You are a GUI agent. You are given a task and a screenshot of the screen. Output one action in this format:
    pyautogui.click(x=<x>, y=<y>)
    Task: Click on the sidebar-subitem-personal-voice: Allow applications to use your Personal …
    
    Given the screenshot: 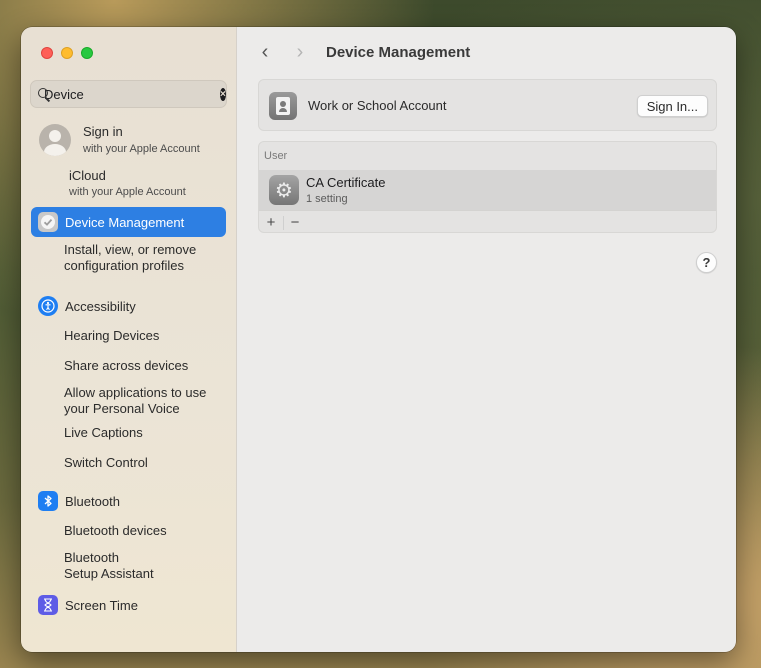 What is the action you would take?
    pyautogui.click(x=128, y=405)
    